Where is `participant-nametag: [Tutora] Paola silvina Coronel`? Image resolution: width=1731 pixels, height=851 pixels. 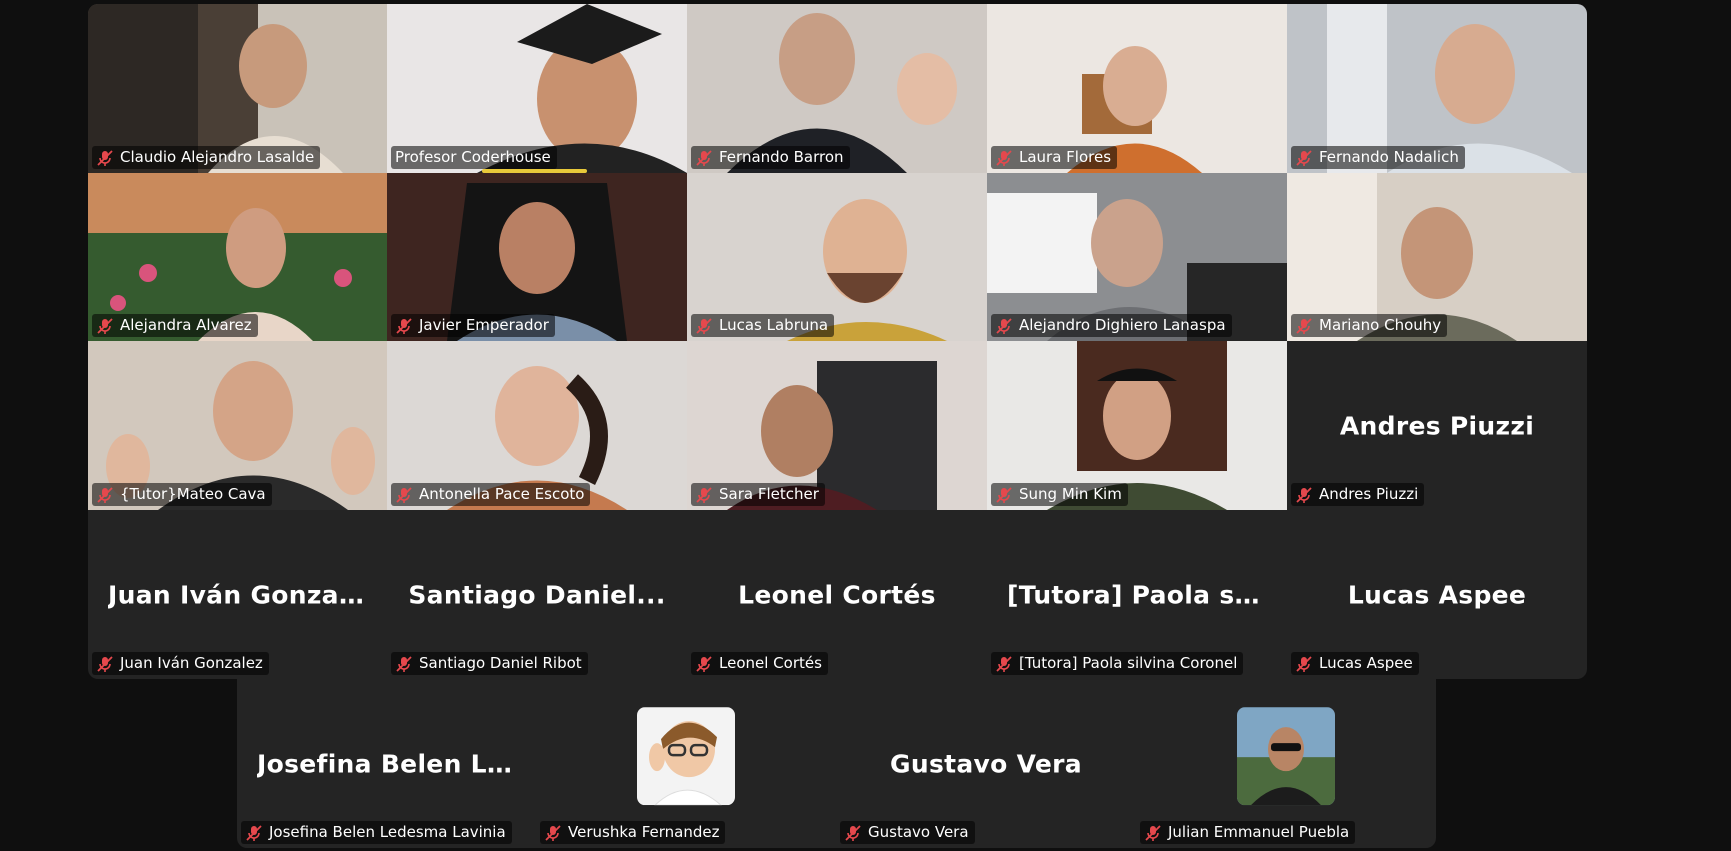 participant-nametag: [Tutora] Paola silvina Coronel is located at coordinates (1117, 663).